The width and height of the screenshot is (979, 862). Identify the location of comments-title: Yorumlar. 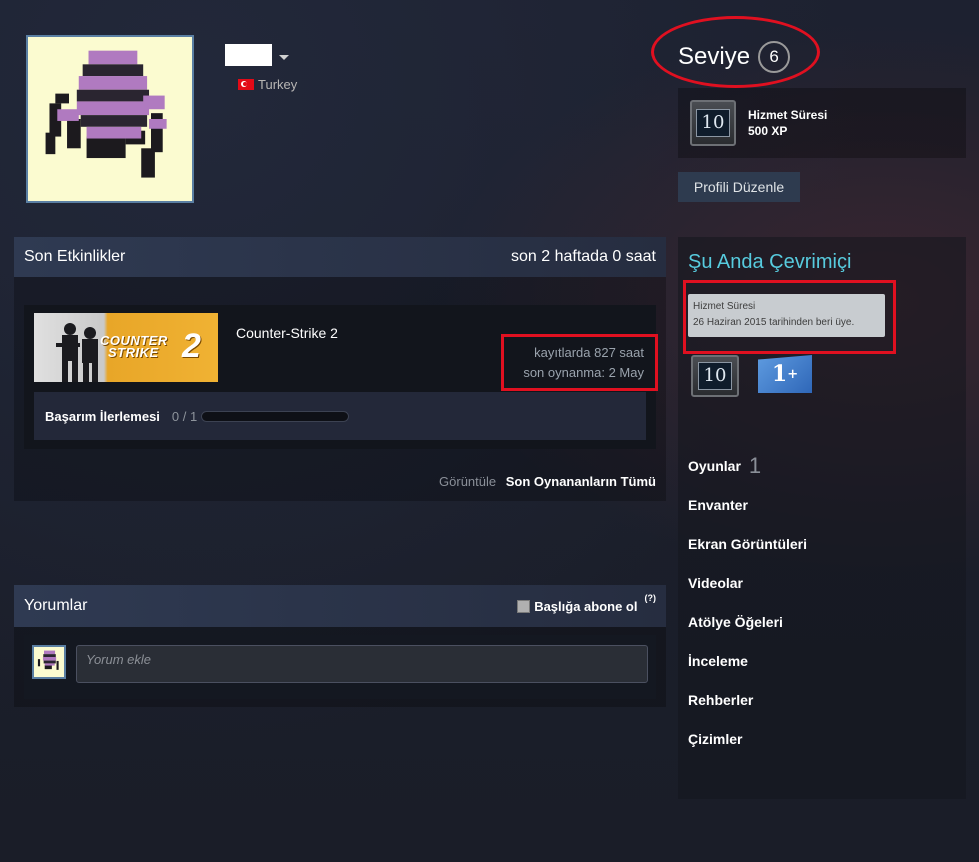
(56, 605).